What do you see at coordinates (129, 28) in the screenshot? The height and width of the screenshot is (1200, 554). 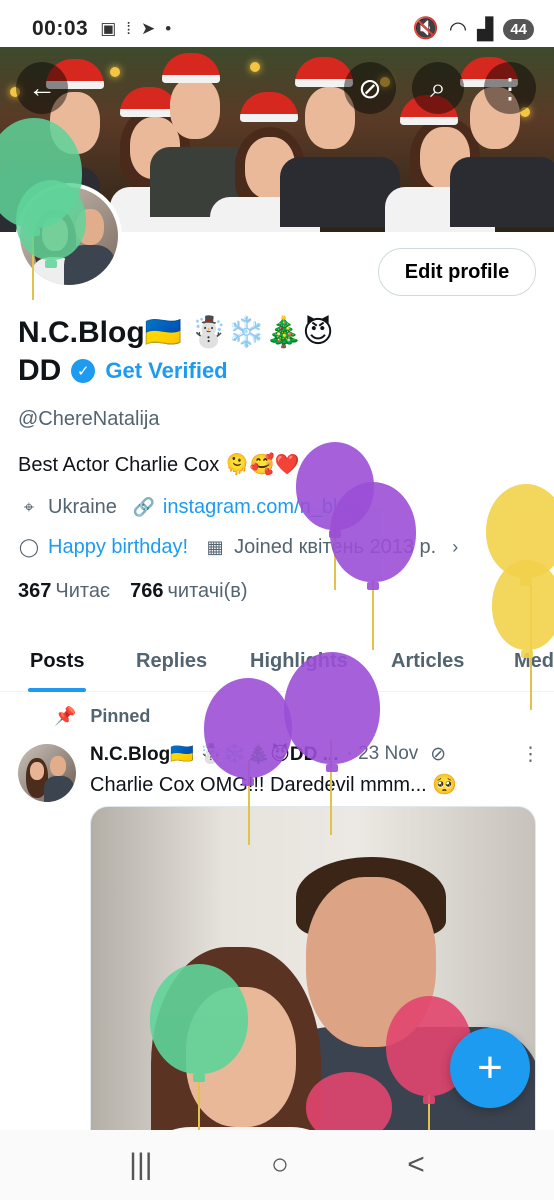 I see `signal-dots-icon: ⁞` at bounding box center [129, 28].